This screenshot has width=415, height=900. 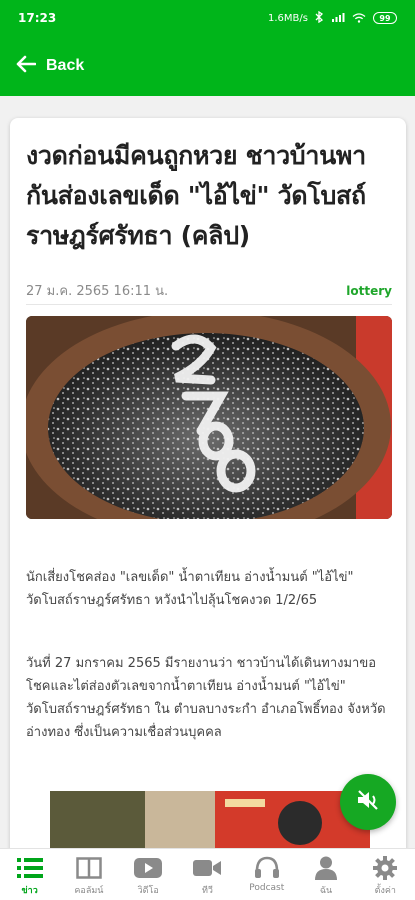 I want to click on video-camera-icon, so click(x=207, y=868).